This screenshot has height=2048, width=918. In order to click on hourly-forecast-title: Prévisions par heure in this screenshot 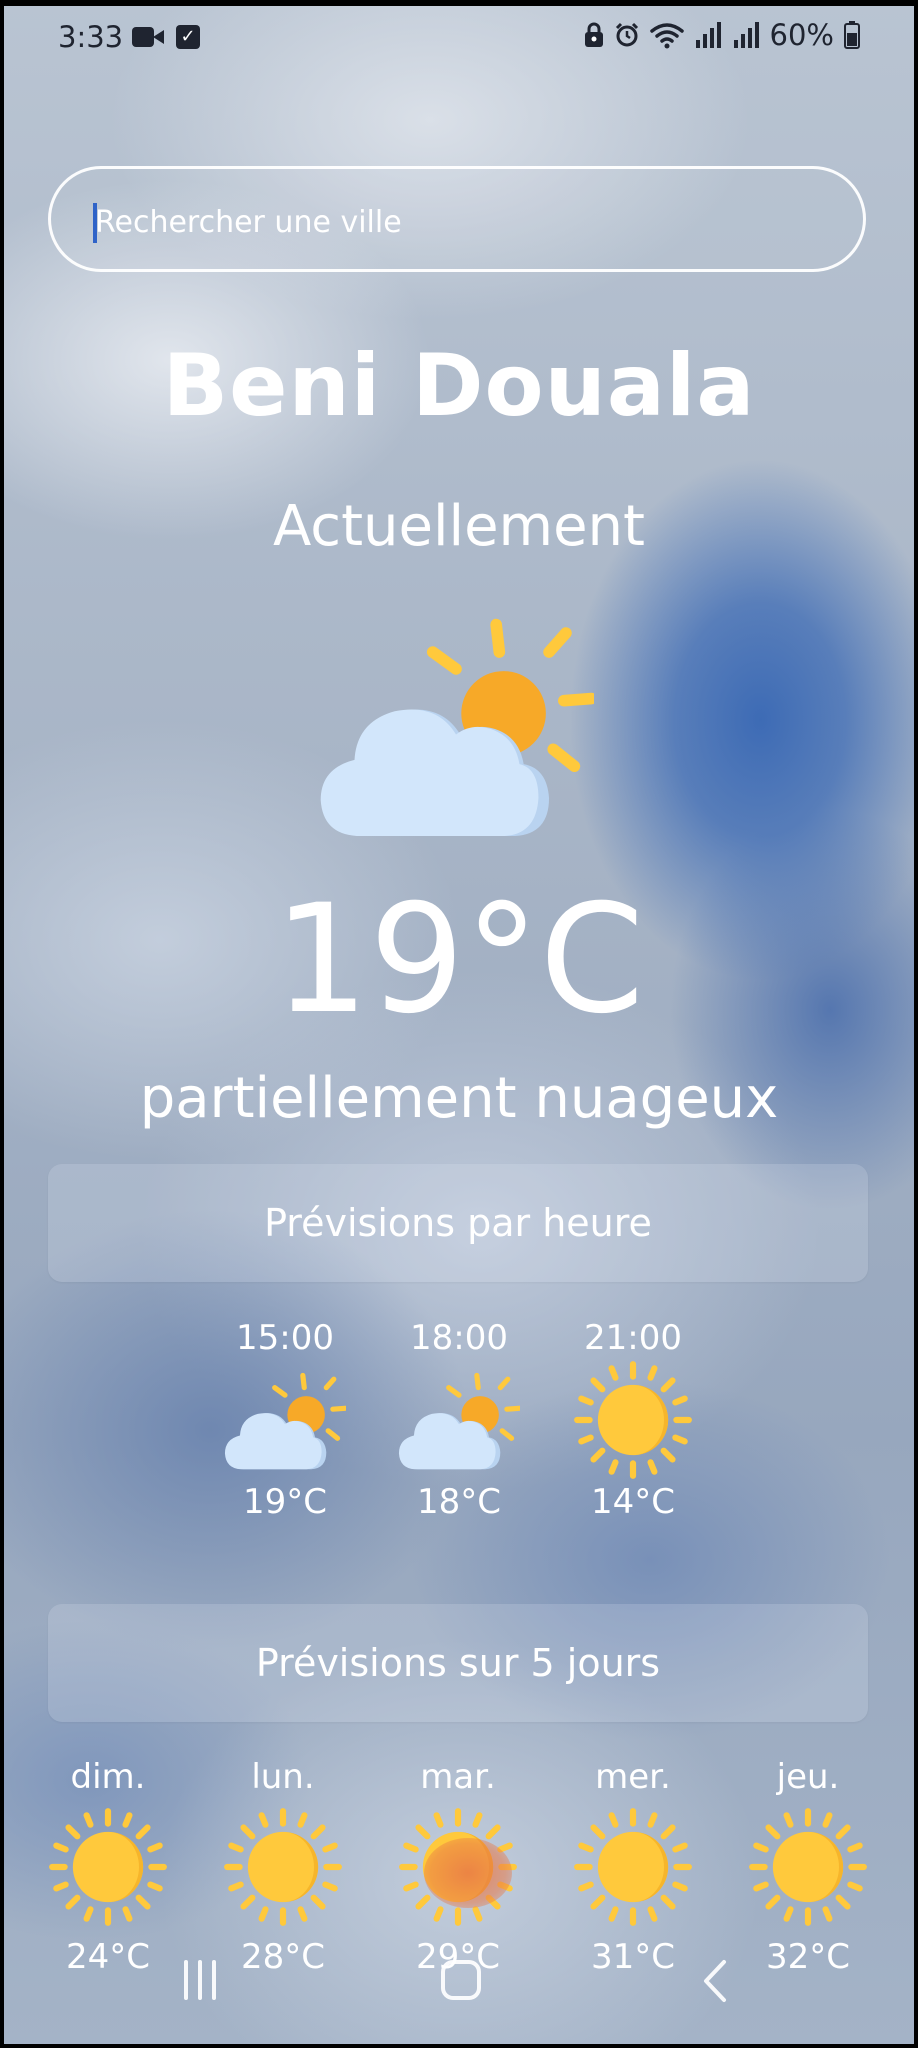, I will do `click(458, 1223)`.